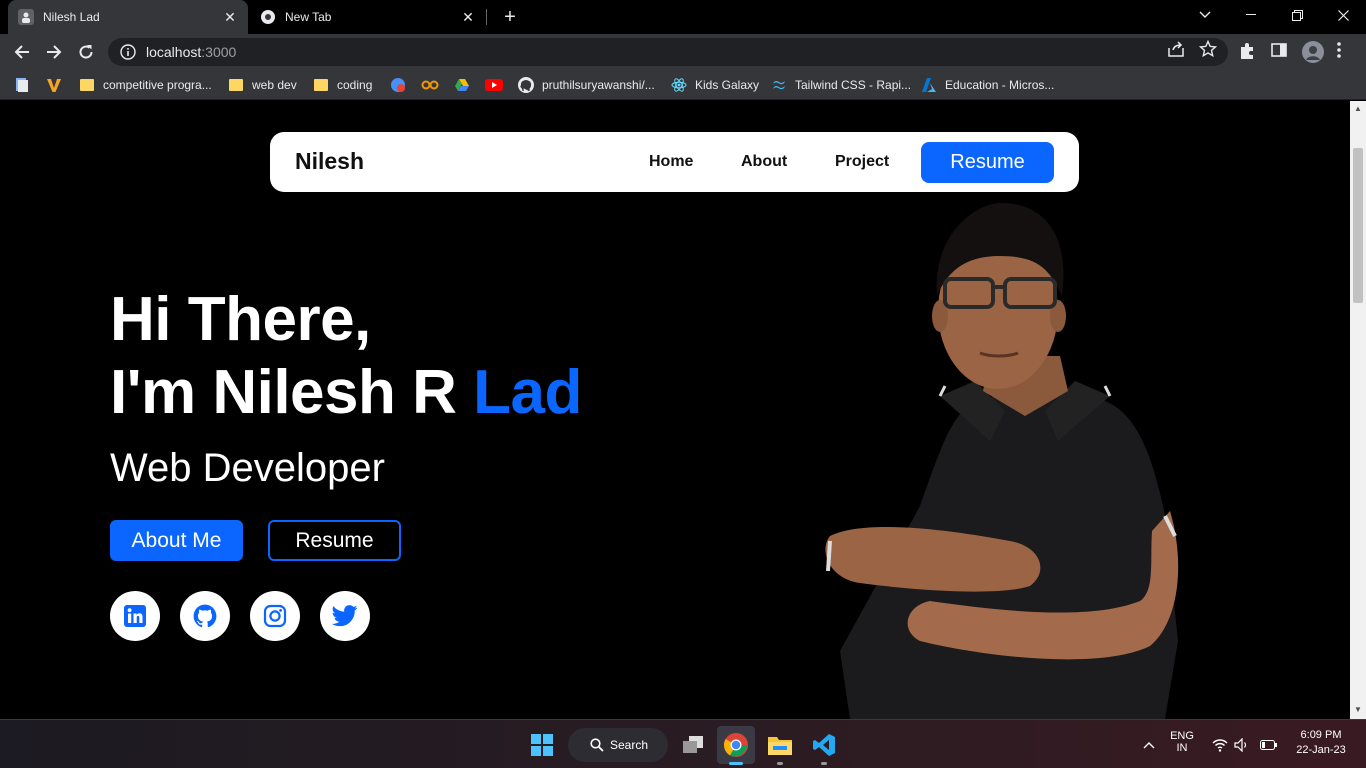 The height and width of the screenshot is (768, 1366). I want to click on tray-overflow-chevron-icon, so click(1149, 745).